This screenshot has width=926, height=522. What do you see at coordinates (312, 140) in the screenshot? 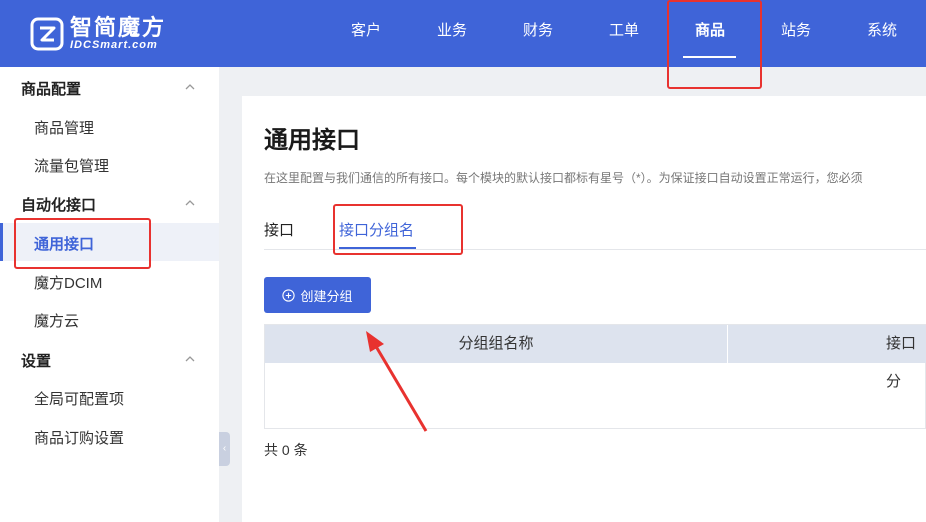
I see `page-title: 通用接口` at bounding box center [312, 140].